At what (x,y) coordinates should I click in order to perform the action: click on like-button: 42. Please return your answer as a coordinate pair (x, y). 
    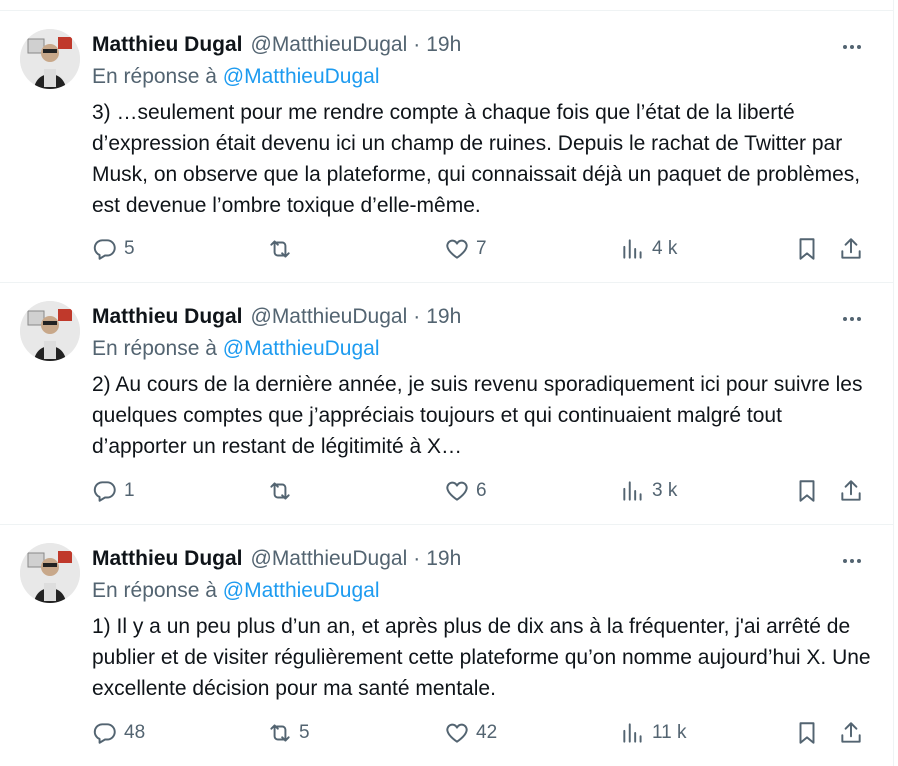
    Looking at the image, I should click on (470, 733).